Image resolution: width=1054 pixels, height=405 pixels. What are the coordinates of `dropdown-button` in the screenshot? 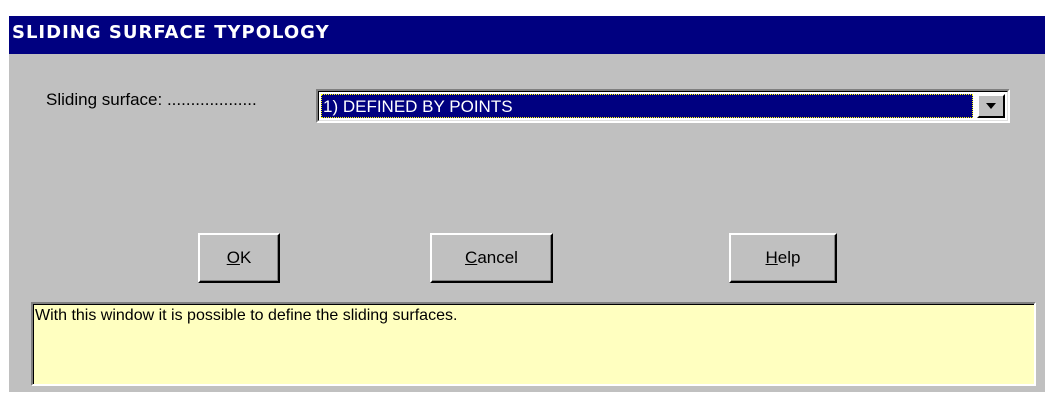 It's located at (991, 106).